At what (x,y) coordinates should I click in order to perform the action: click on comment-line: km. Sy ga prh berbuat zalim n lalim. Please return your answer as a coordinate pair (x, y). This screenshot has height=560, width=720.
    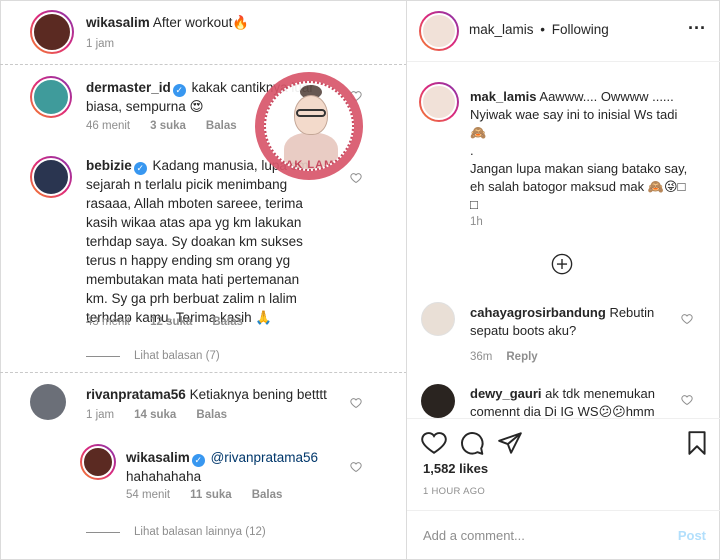
    Looking at the image, I should click on (191, 298).